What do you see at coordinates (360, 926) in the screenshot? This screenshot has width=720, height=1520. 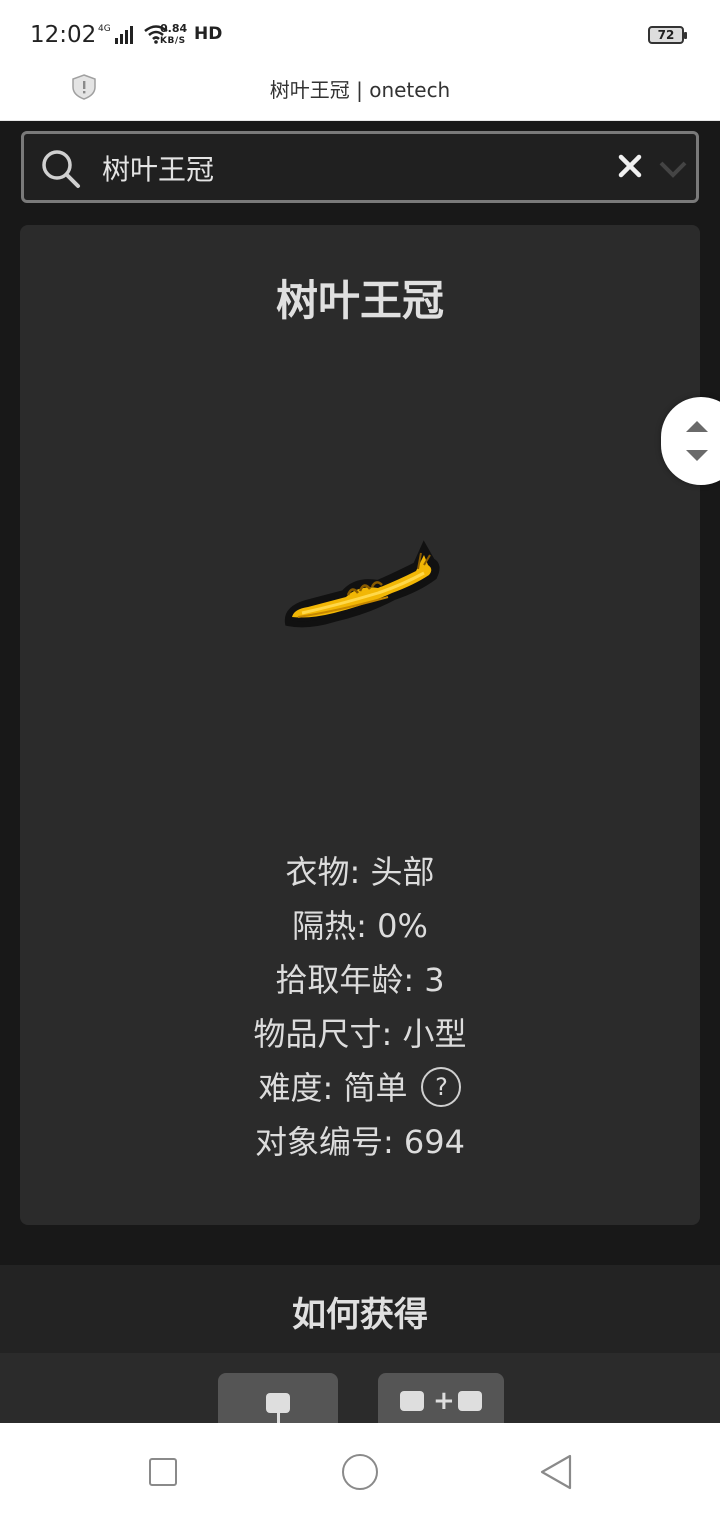 I see `prop-insulation: 隔热: 0%` at bounding box center [360, 926].